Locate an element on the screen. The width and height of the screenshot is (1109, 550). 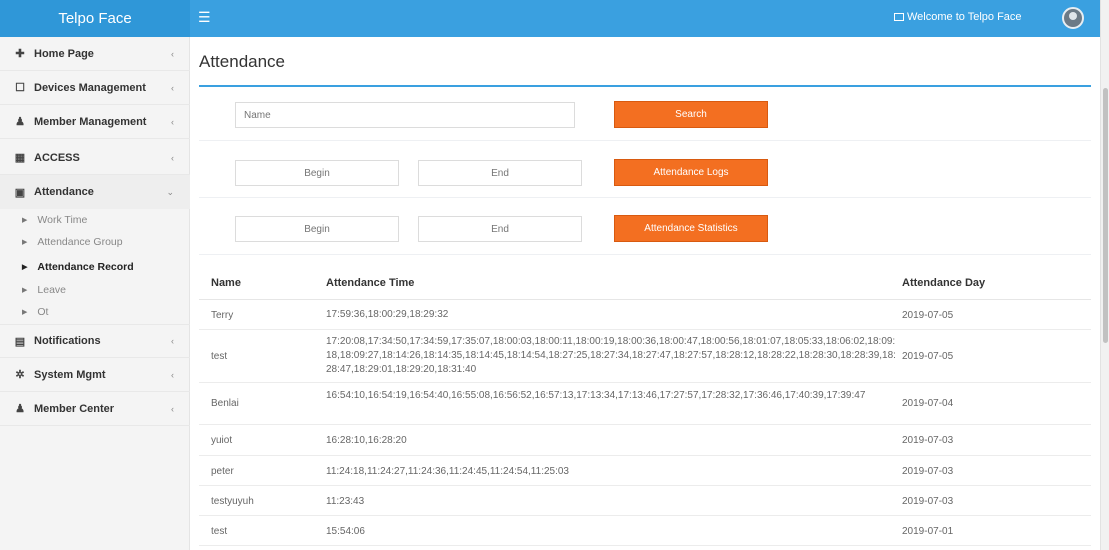
scrollbar-thumb is located at coordinates (1105, 215).